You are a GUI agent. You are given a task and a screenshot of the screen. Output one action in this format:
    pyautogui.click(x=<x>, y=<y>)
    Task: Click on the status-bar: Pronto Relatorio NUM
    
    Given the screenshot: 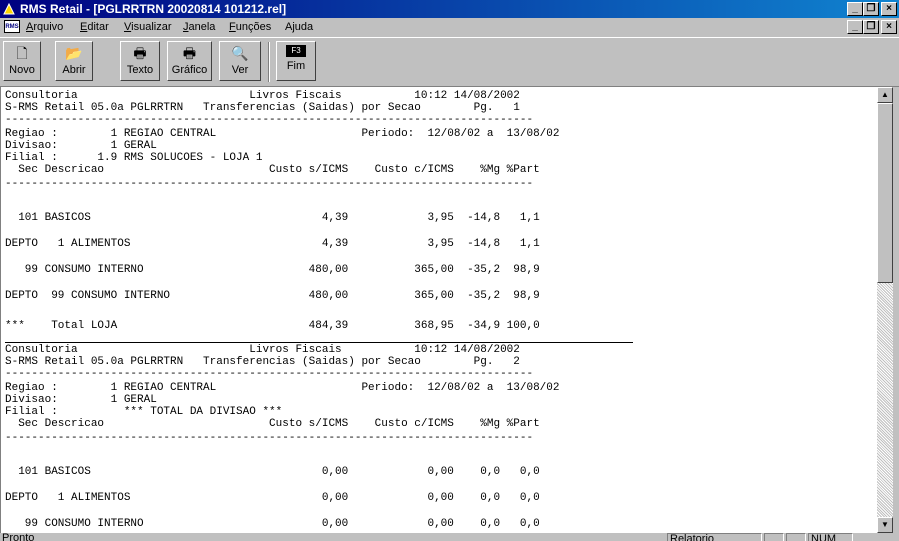 What is the action you would take?
    pyautogui.click(x=449, y=537)
    